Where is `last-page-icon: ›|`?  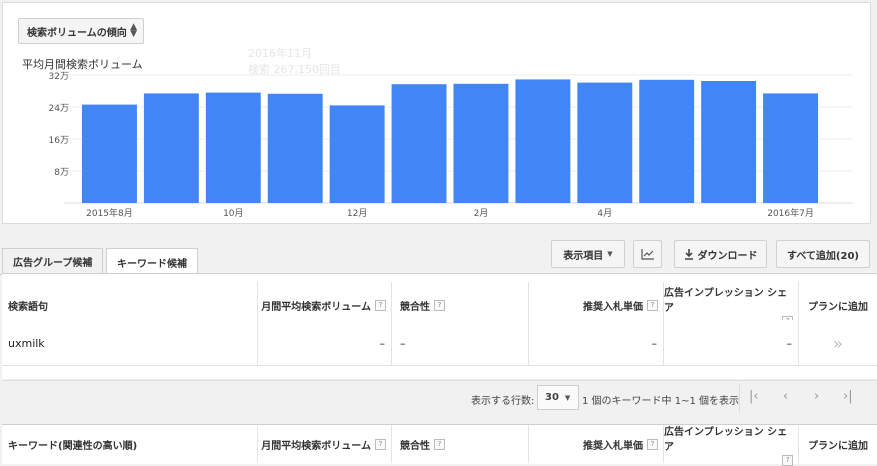
last-page-icon: ›| is located at coordinates (848, 396).